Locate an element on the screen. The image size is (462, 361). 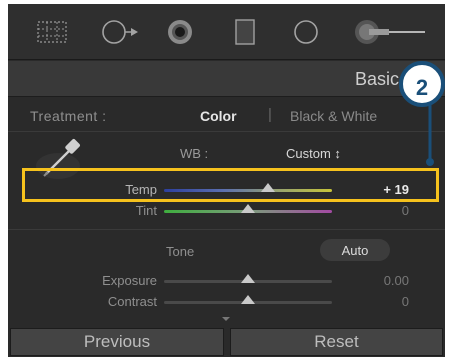
callout-number: 2 is located at coordinates (422, 87).